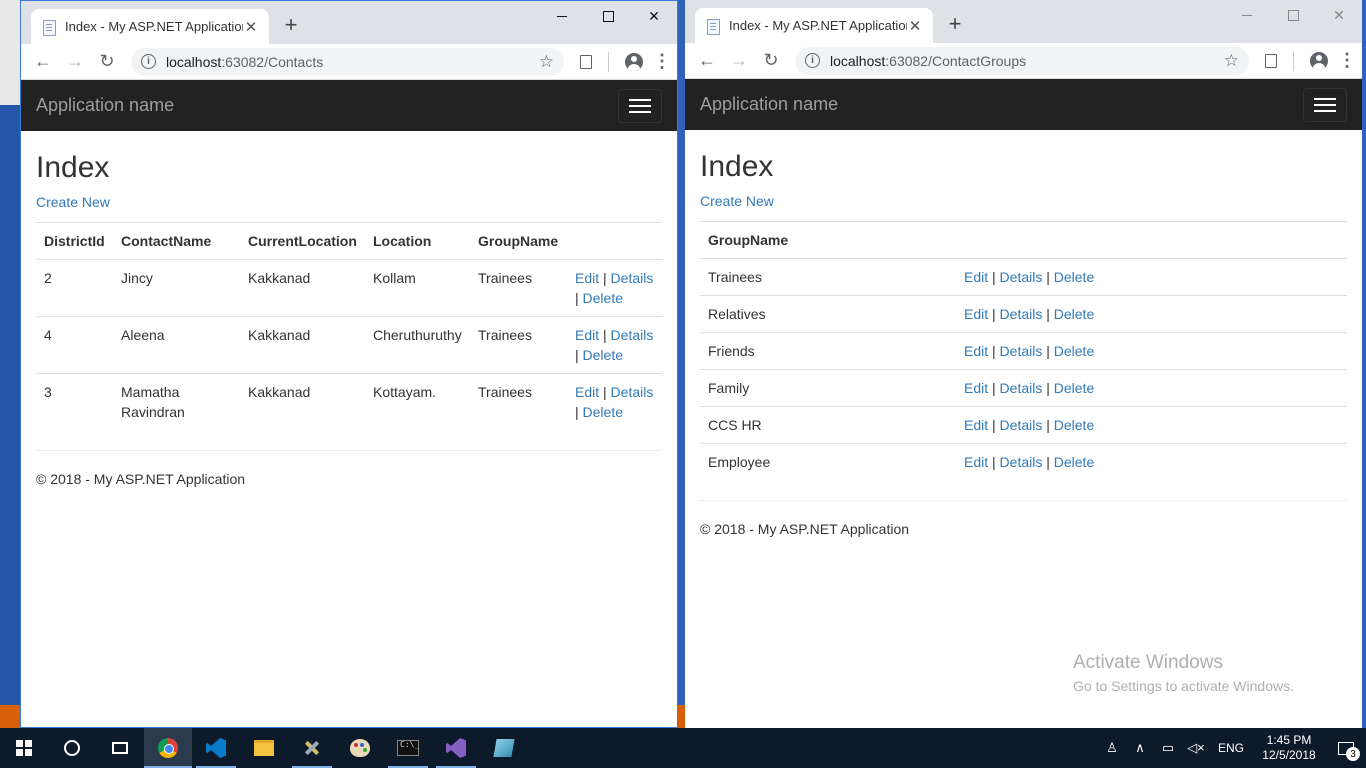  Describe the element at coordinates (713, 26) in the screenshot. I see `page-favicon-icon` at that location.